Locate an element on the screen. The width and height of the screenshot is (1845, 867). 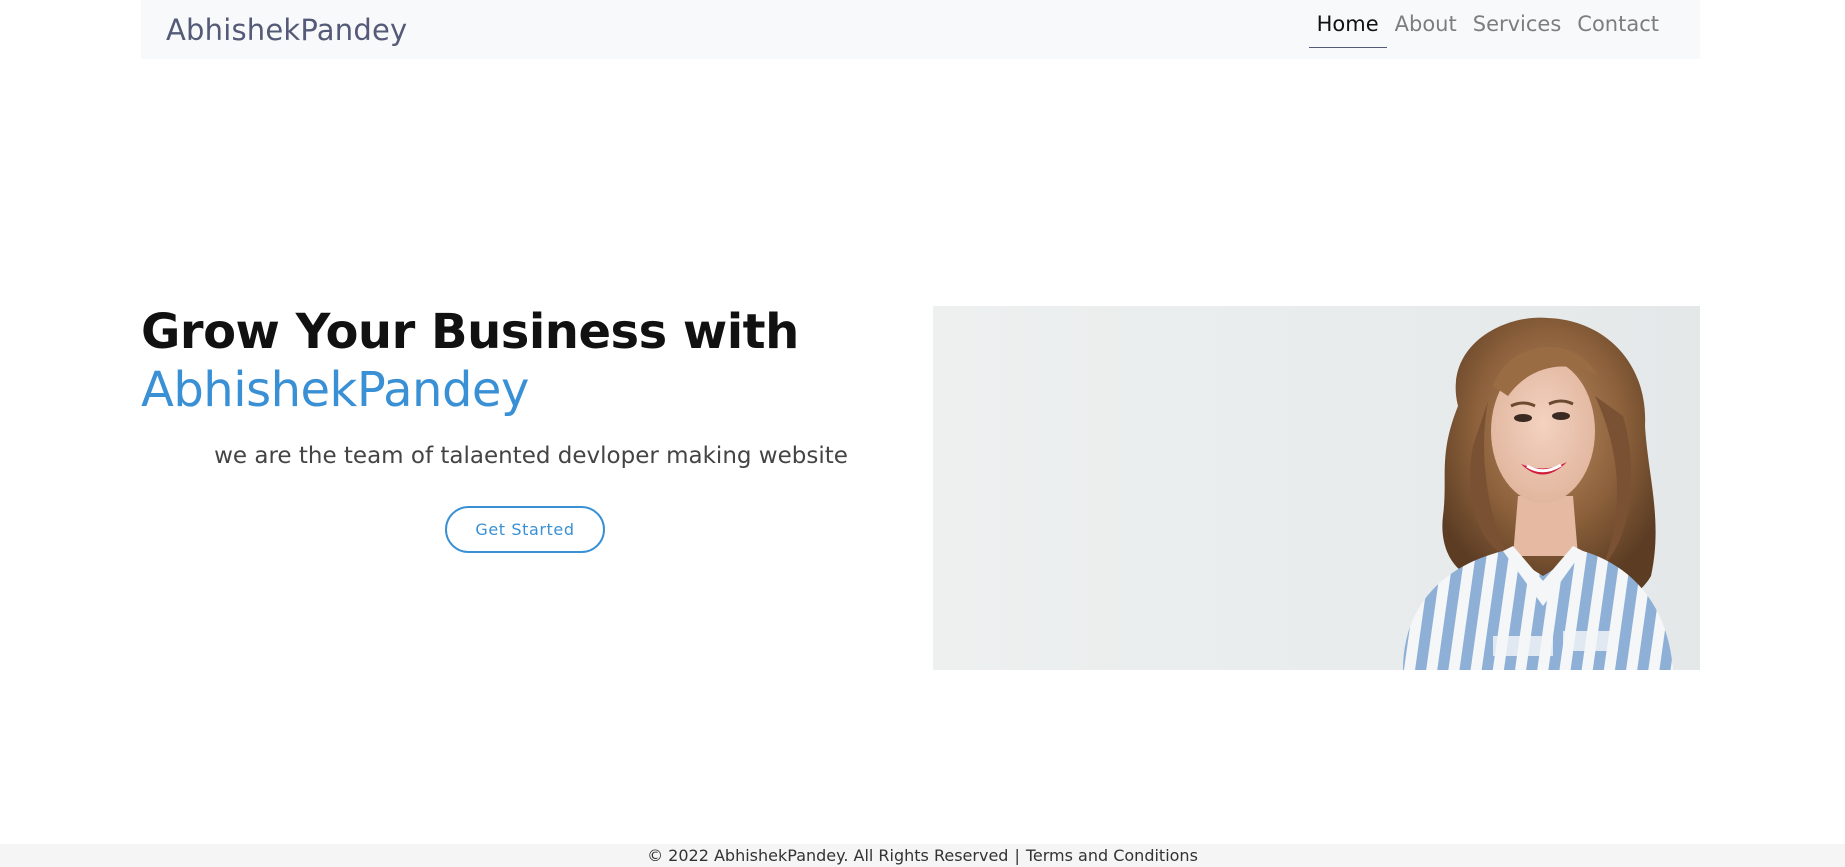
nav-link-about: About is located at coordinates (1426, 24).